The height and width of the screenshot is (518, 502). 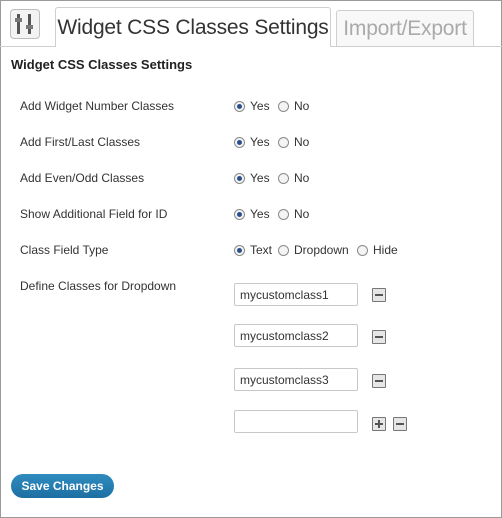 I want to click on radio-widget-number-yes: Yes, so click(x=252, y=106).